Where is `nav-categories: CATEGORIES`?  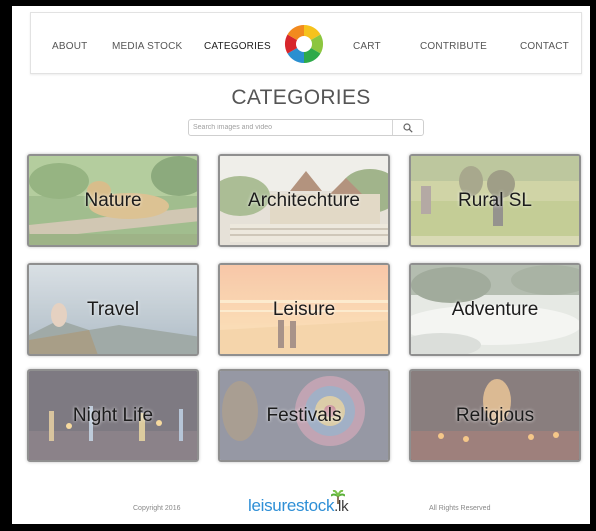 nav-categories: CATEGORIES is located at coordinates (237, 46).